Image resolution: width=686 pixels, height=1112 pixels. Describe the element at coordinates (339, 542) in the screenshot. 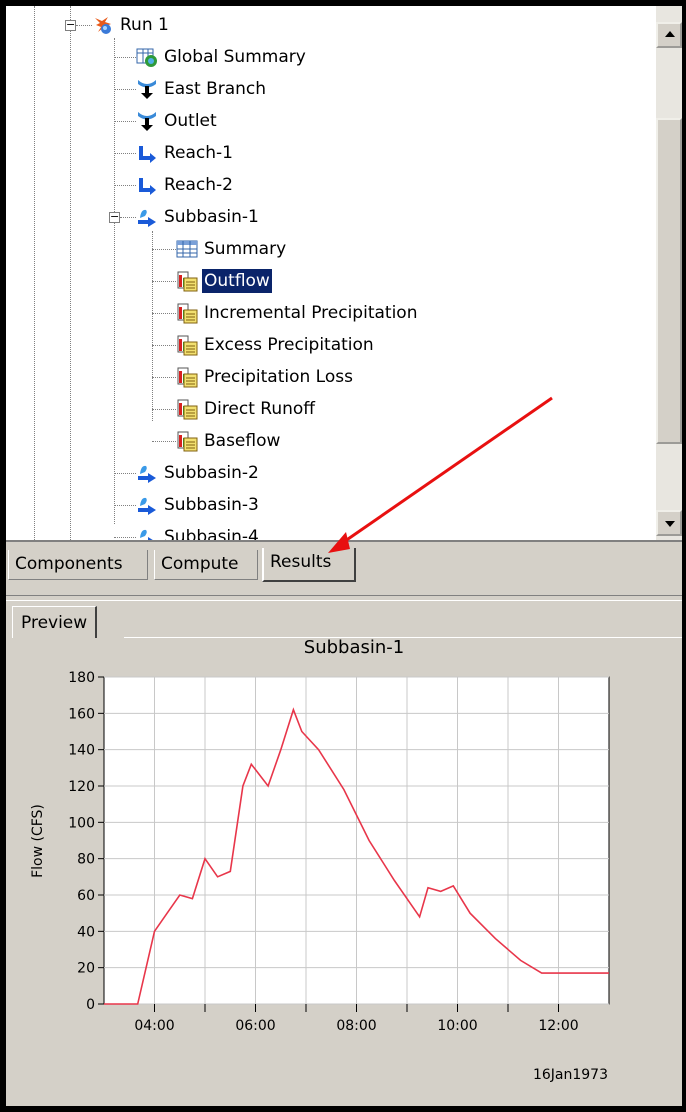

I see `annotation-arrowhead` at that location.